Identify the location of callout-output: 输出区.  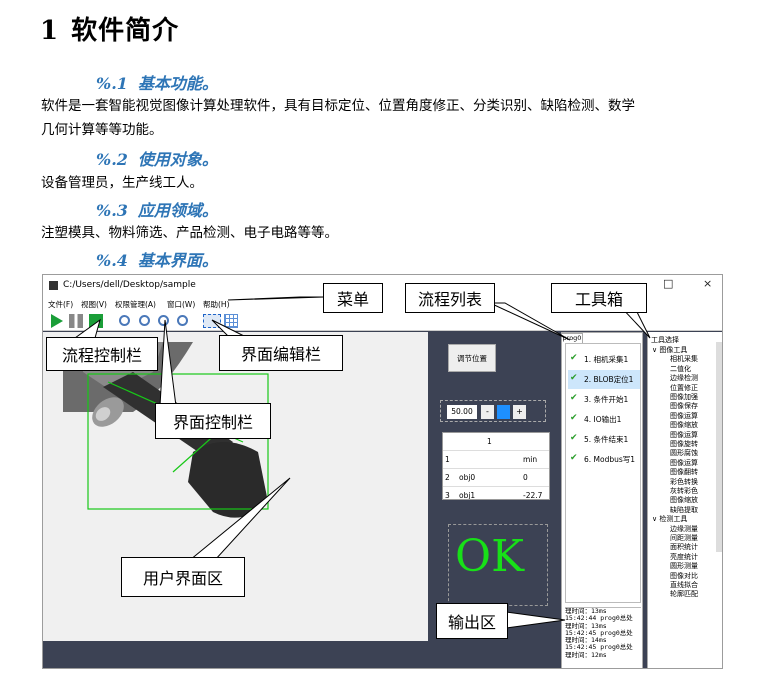
(472, 621).